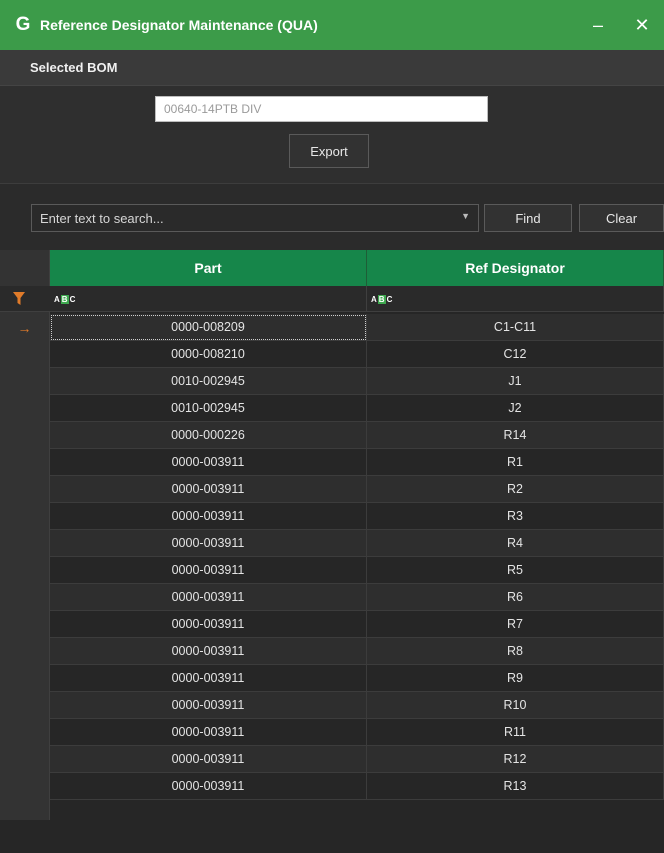  I want to click on find-button: Find, so click(528, 218).